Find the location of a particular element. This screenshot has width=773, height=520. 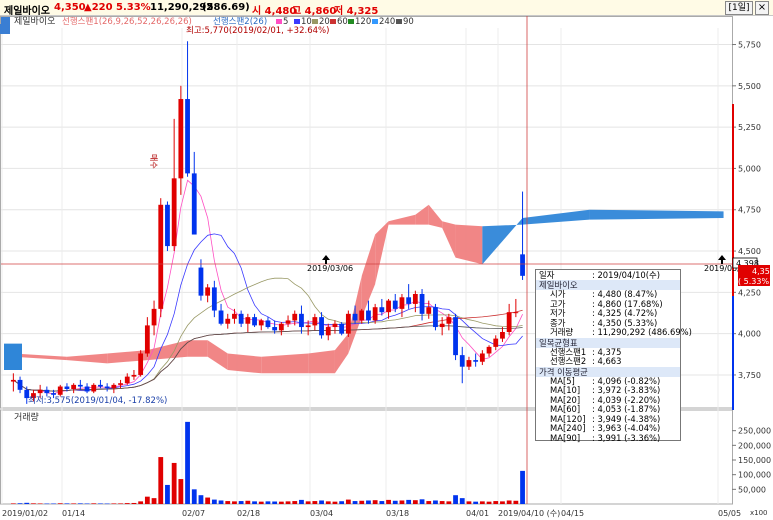

tooltip-ichimoku-value: : 4,663 is located at coordinates (607, 361).